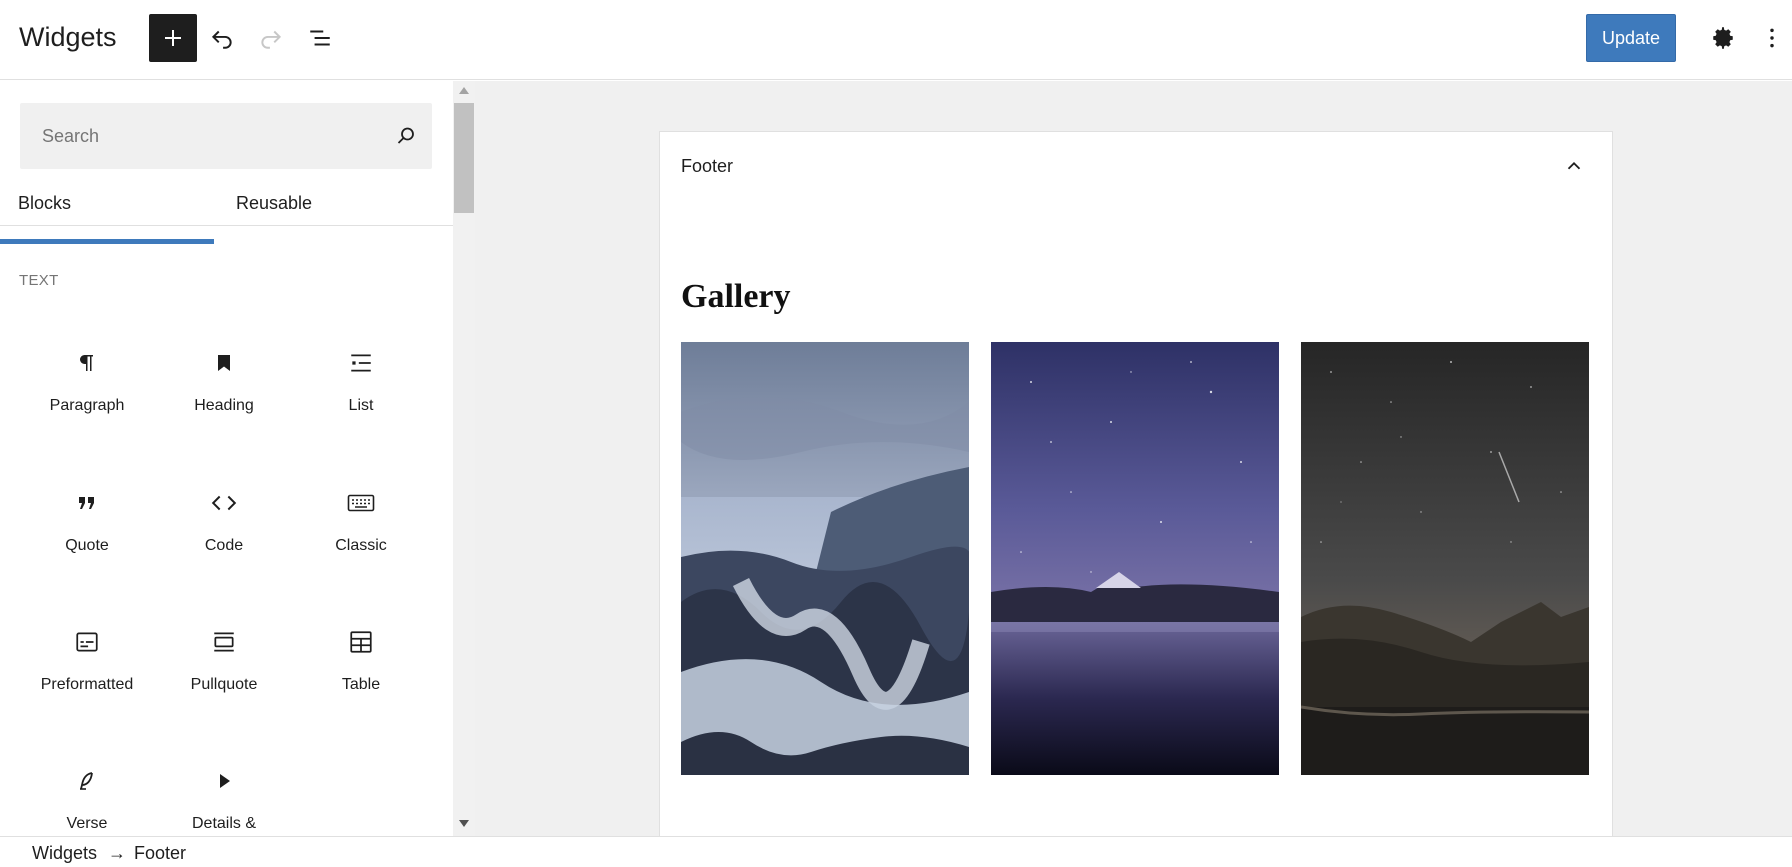  I want to click on block-label: List, so click(361, 405).